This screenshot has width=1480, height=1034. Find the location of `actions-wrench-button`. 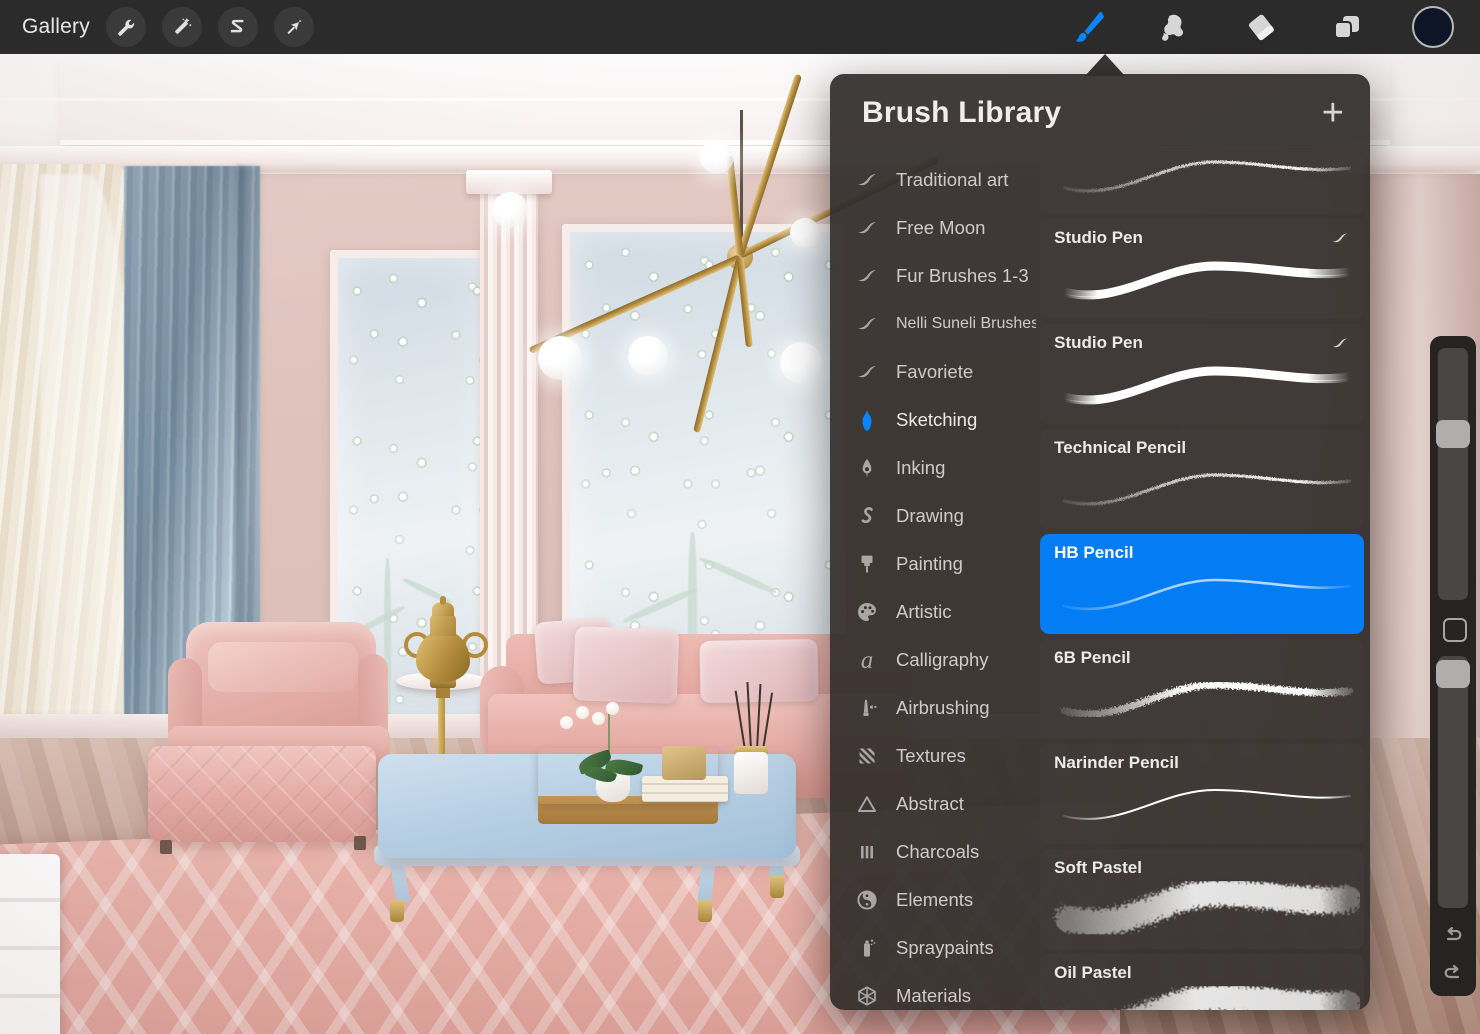

actions-wrench-button is located at coordinates (125, 27).